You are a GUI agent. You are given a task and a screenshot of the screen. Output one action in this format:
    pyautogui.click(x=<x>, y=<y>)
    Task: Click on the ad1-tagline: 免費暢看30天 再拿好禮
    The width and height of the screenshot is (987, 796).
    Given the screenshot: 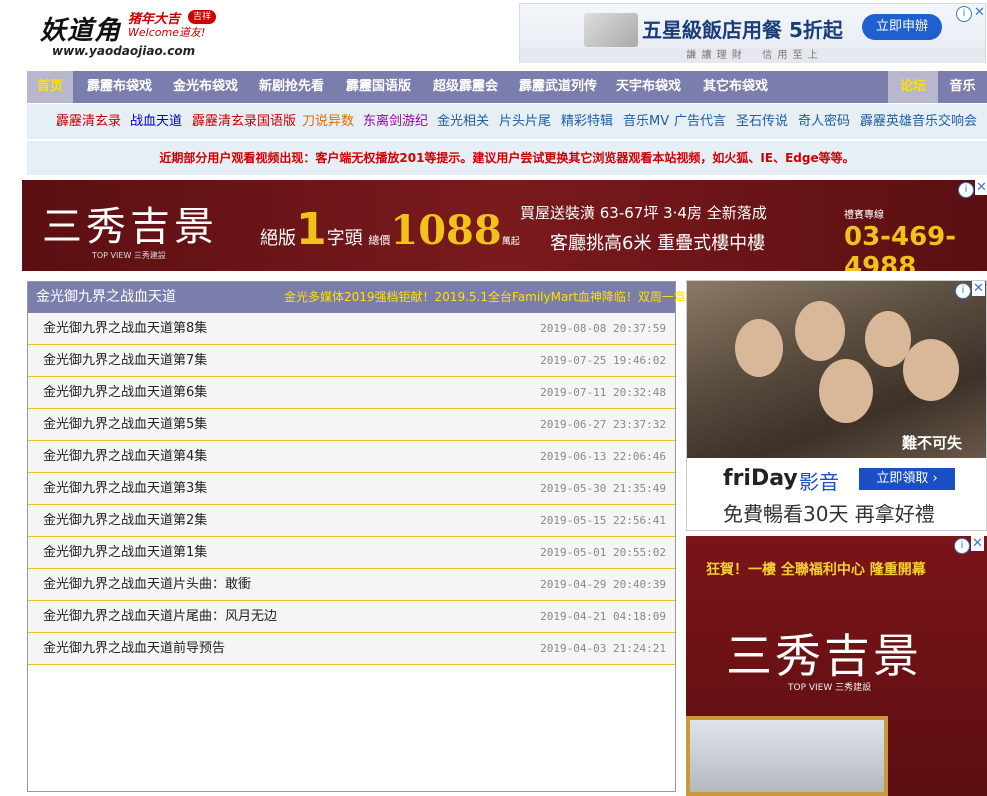 What is the action you would take?
    pyautogui.click(x=829, y=514)
    